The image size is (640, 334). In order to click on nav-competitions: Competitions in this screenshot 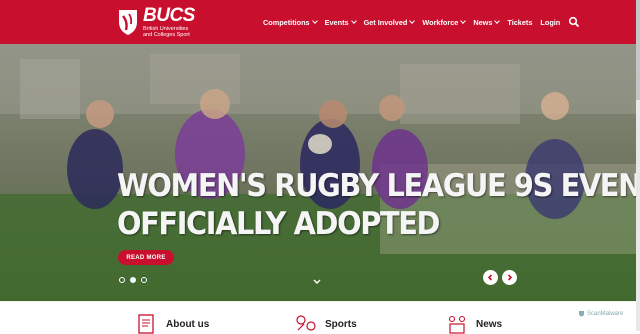, I will do `click(290, 22)`.